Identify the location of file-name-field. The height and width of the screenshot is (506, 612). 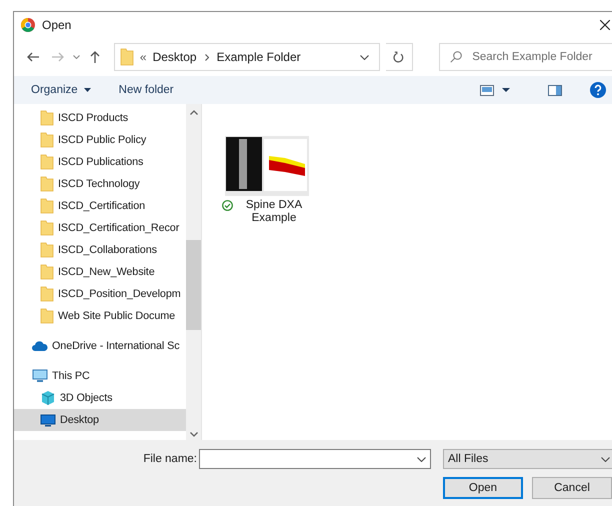
(315, 459).